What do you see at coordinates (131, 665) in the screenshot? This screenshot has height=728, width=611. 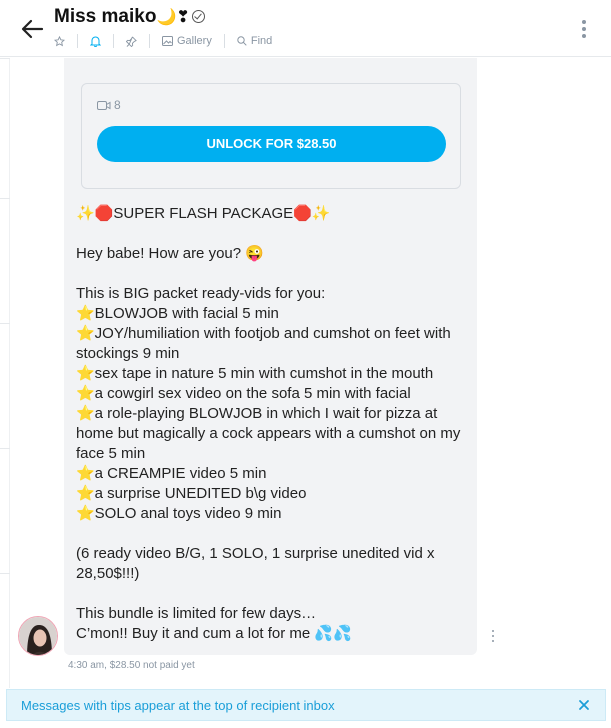 I see `message-meta: 4:30 am, $28.50 not paid yet` at bounding box center [131, 665].